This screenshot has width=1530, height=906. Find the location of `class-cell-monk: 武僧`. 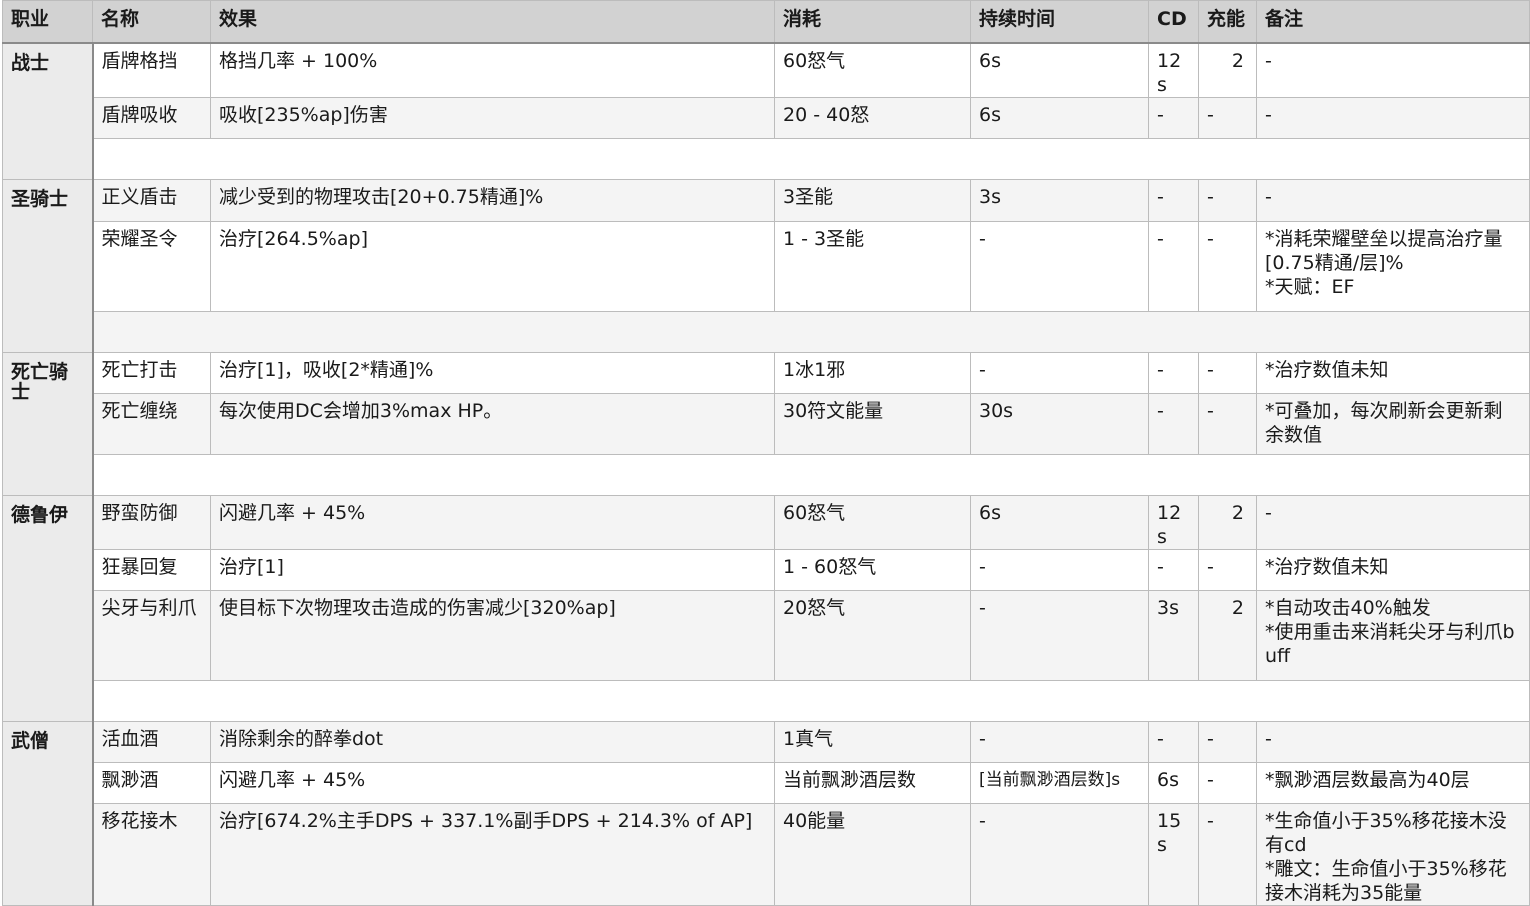

class-cell-monk: 武僧 is located at coordinates (48, 813).